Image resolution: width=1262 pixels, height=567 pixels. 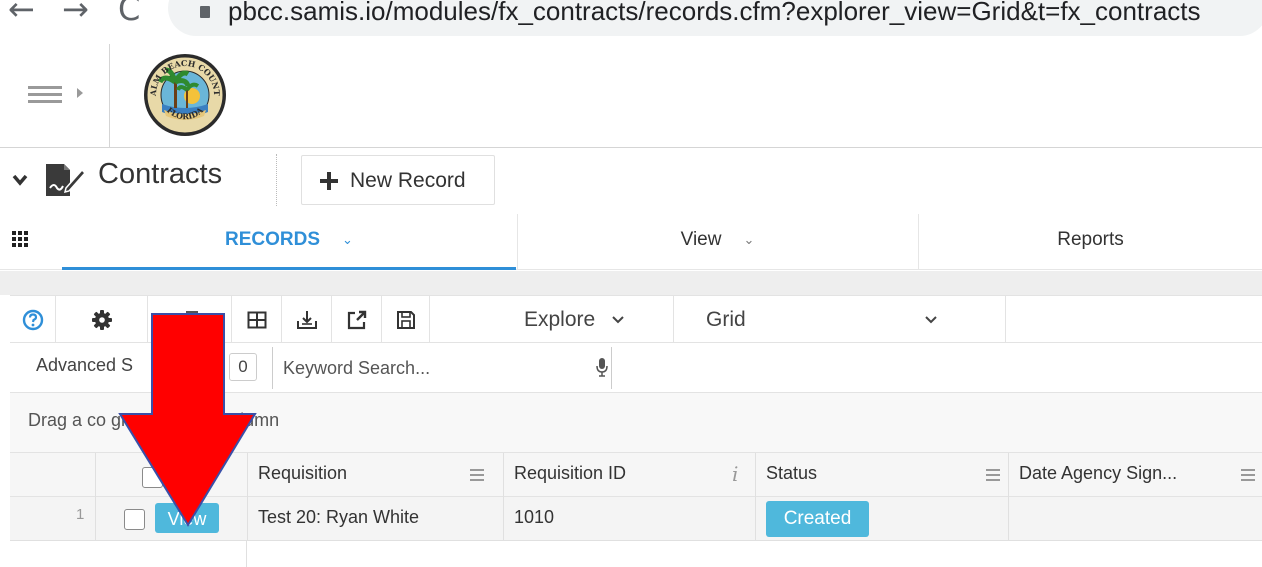 I want to click on hamburger-menu-icon, so click(x=48, y=94).